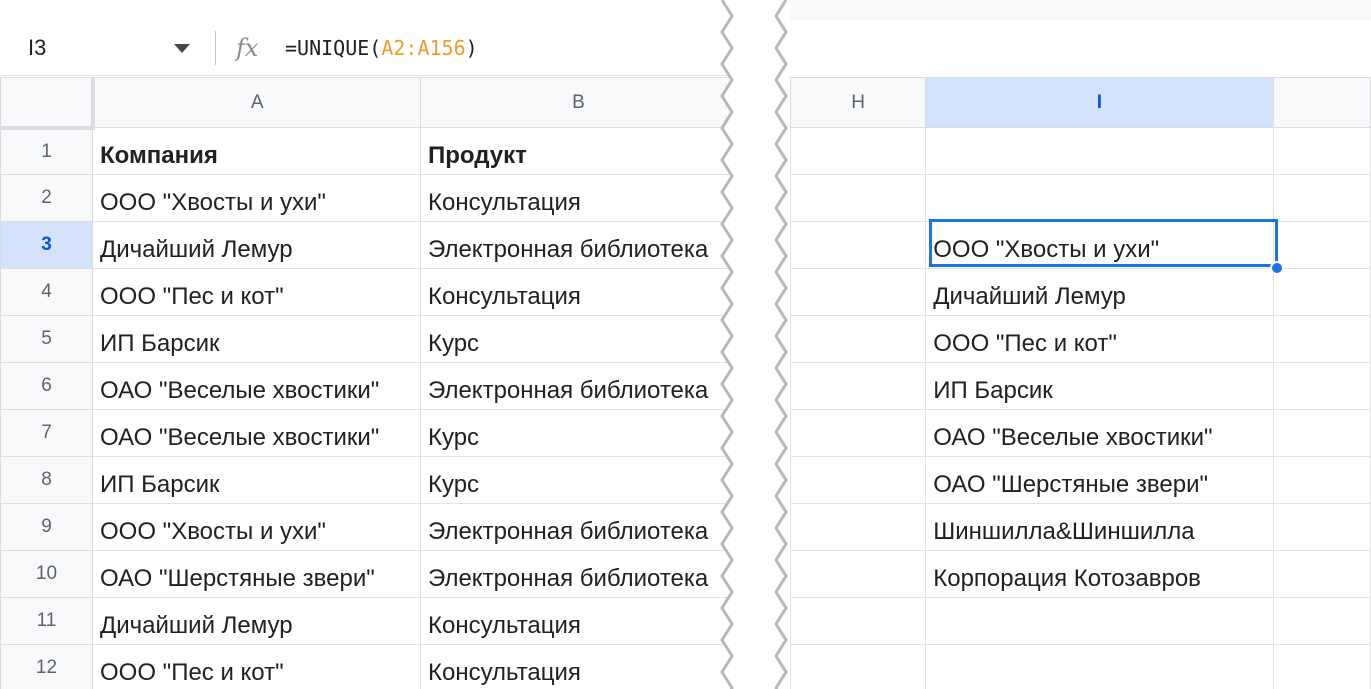  What do you see at coordinates (46, 245) in the screenshot?
I see `row-header: 3` at bounding box center [46, 245].